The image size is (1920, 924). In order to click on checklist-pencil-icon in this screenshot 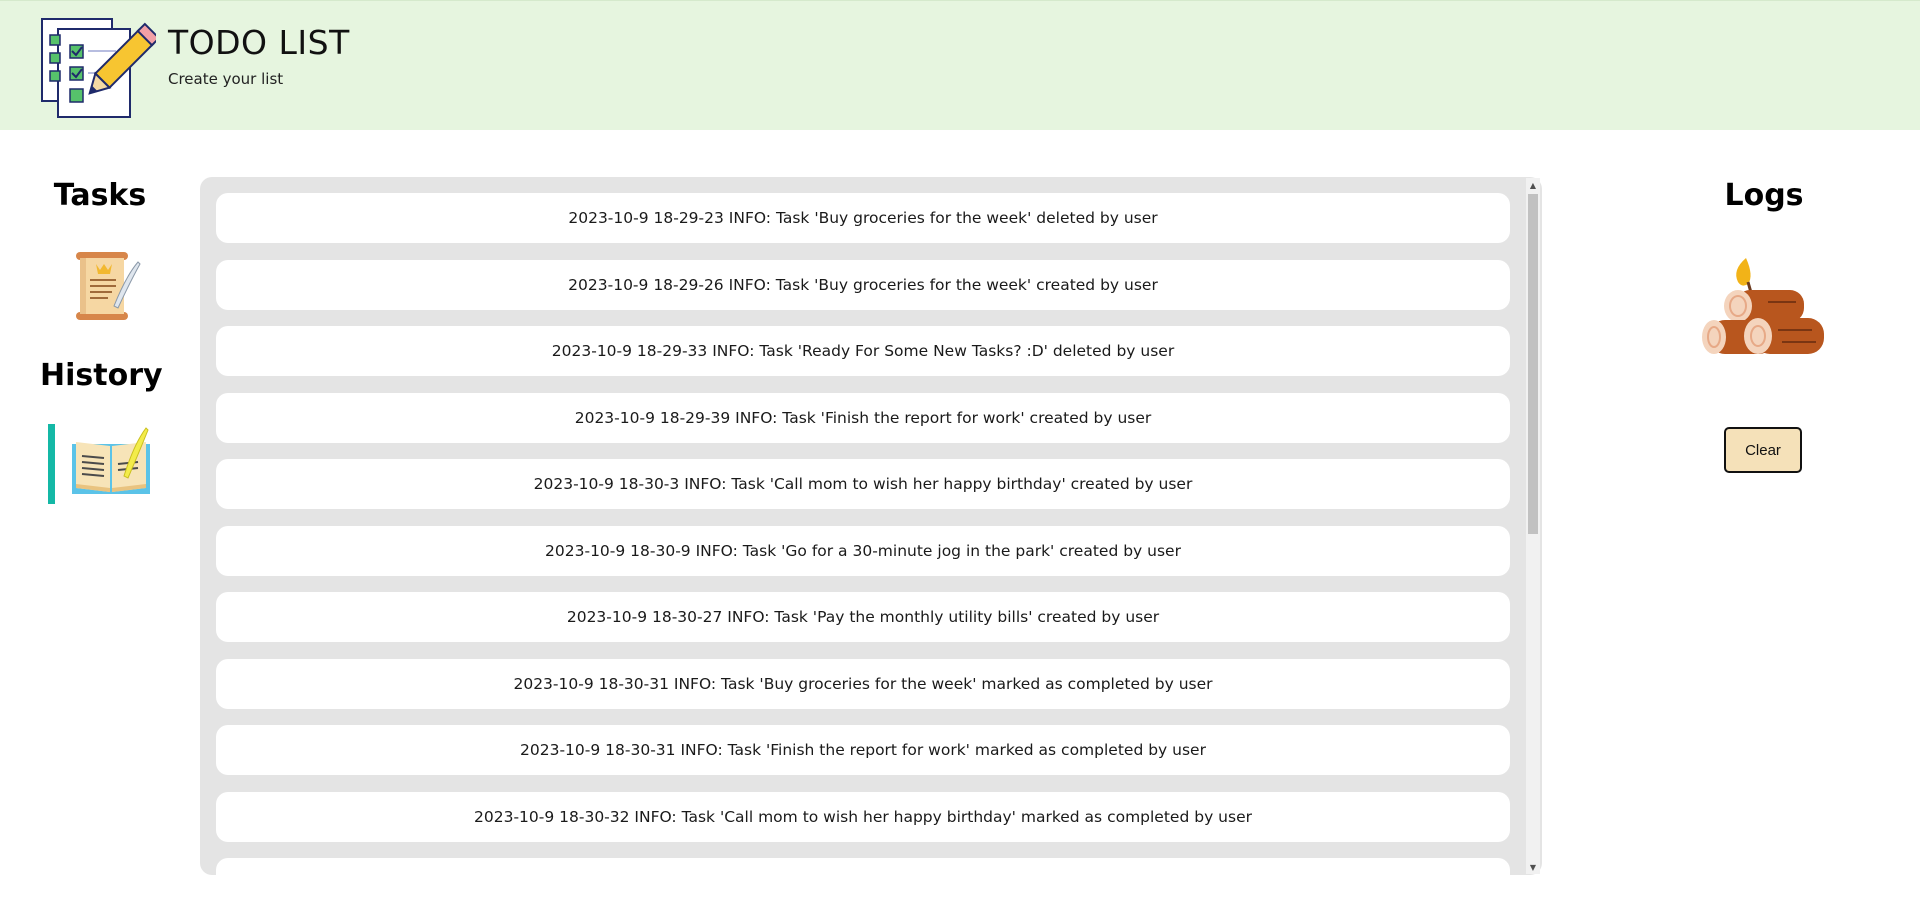, I will do `click(98, 68)`.